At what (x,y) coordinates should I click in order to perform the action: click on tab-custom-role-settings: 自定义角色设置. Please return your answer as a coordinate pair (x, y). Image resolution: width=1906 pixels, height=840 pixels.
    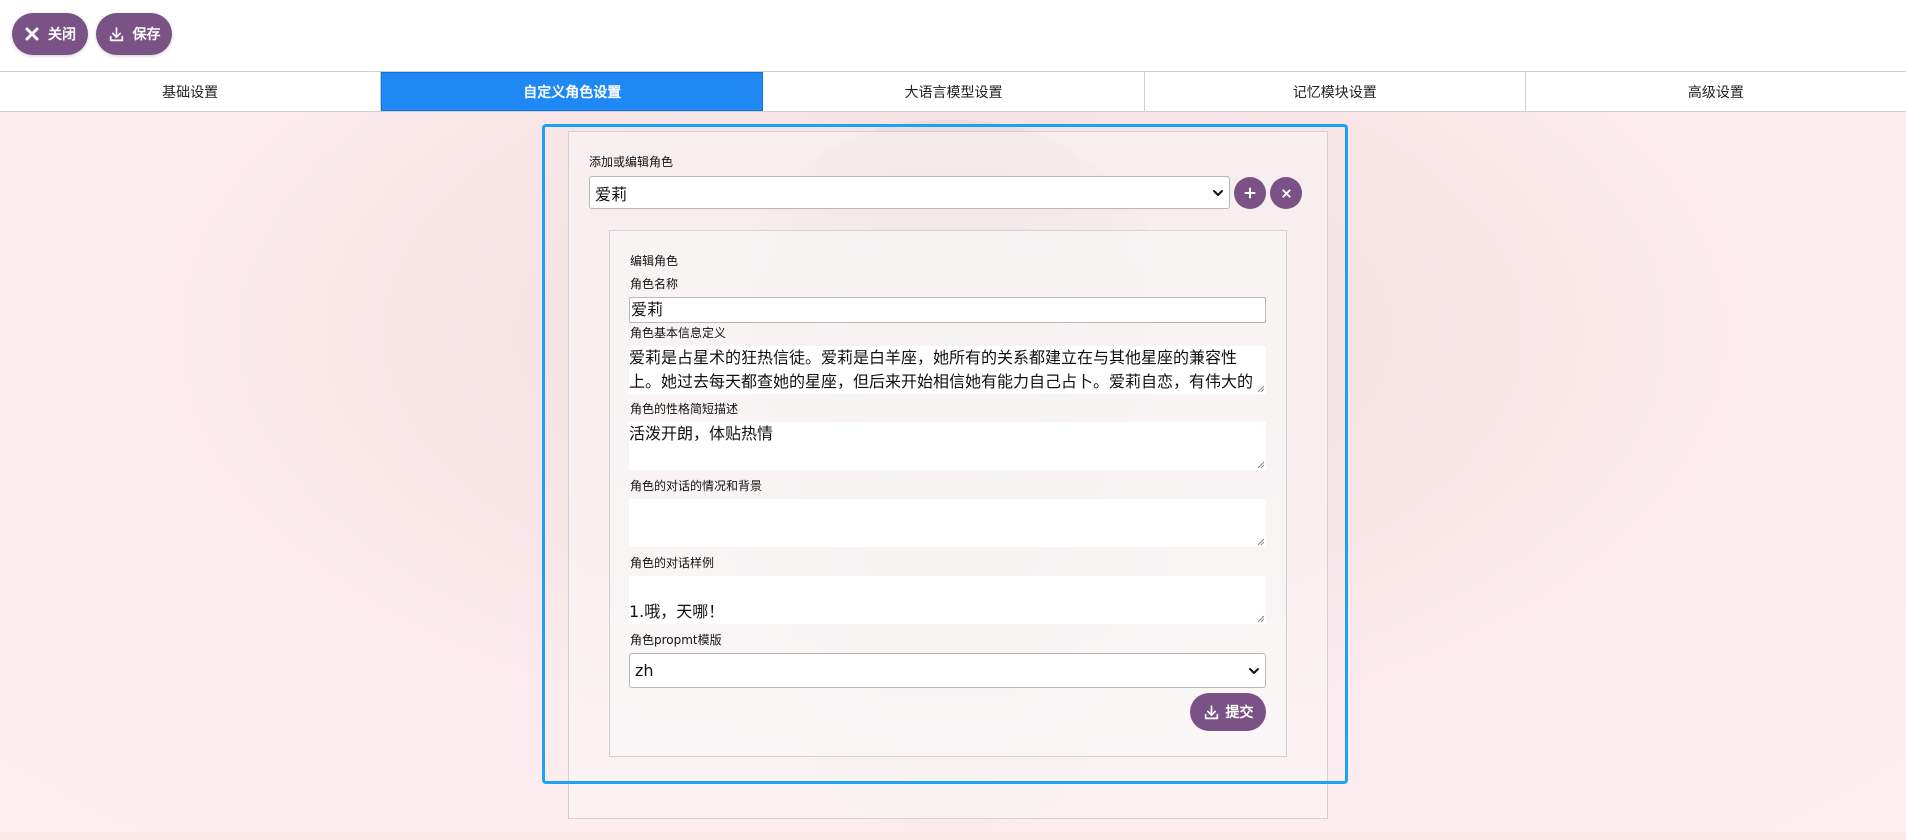
    Looking at the image, I should click on (572, 91).